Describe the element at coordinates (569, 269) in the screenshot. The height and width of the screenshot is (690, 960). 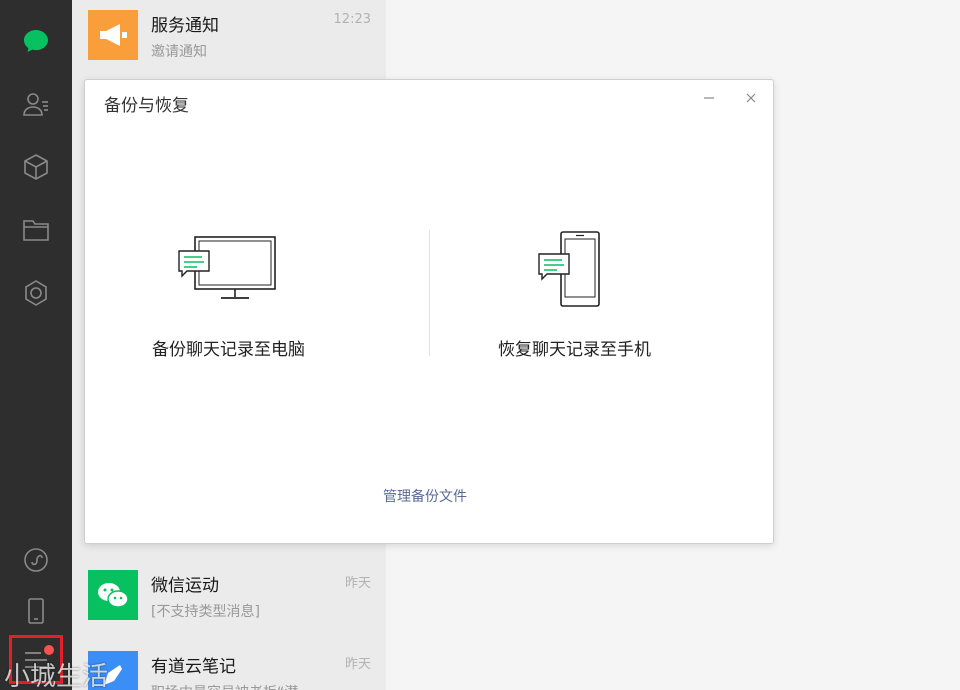
I see `phone-chat-icon` at that location.